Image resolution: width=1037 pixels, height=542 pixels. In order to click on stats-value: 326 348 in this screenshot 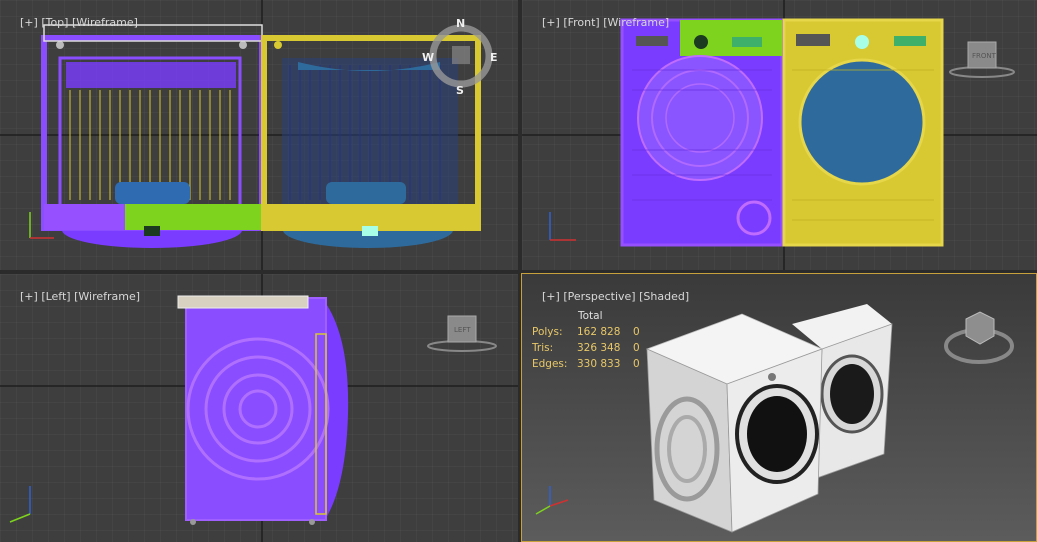, I will do `click(599, 348)`.